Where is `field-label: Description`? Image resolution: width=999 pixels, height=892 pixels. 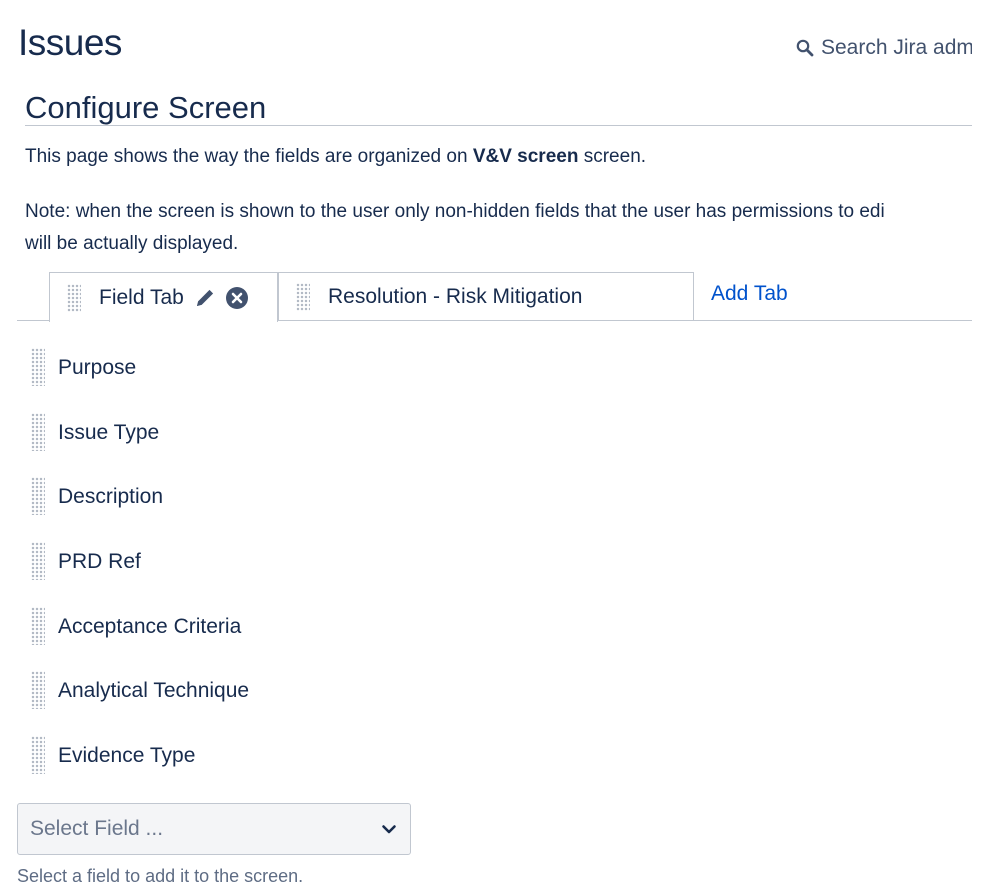
field-label: Description is located at coordinates (111, 497).